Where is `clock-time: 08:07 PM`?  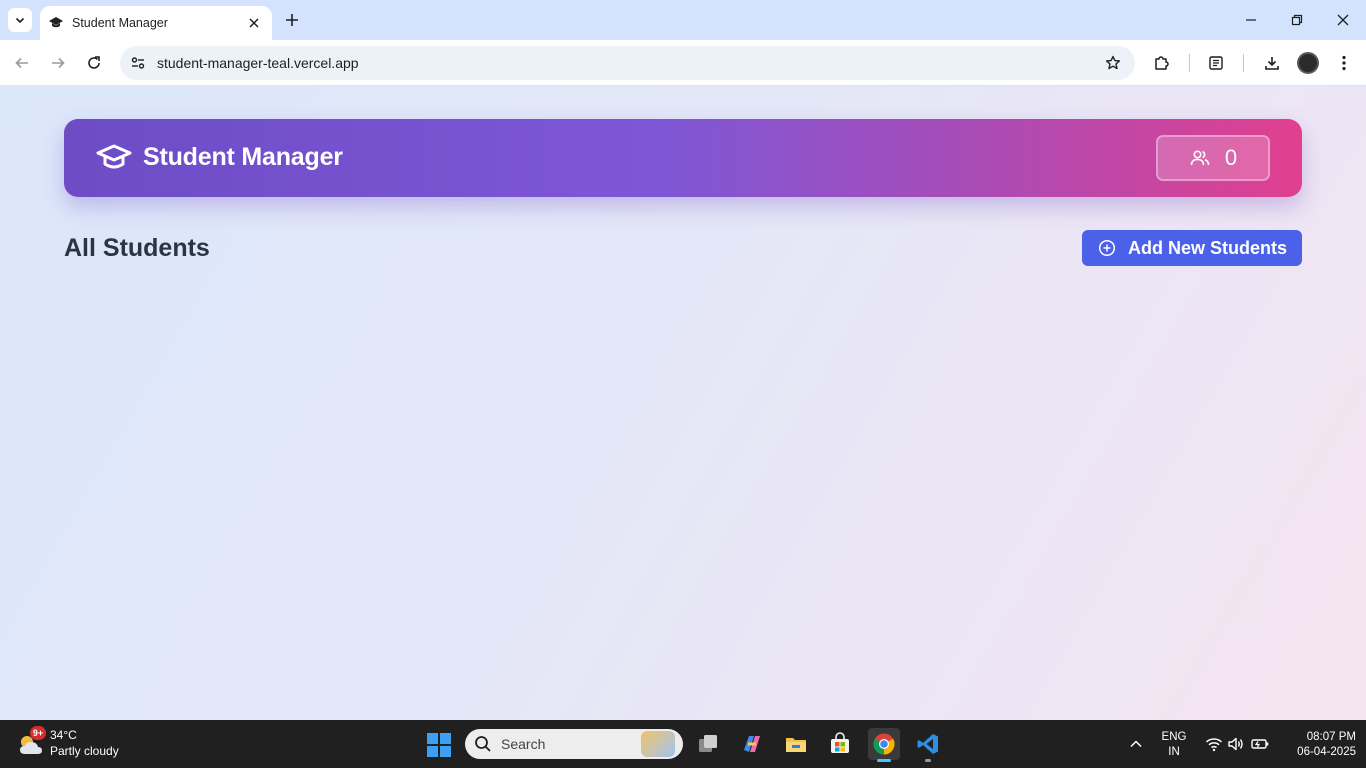 clock-time: 08:07 PM is located at coordinates (1331, 737).